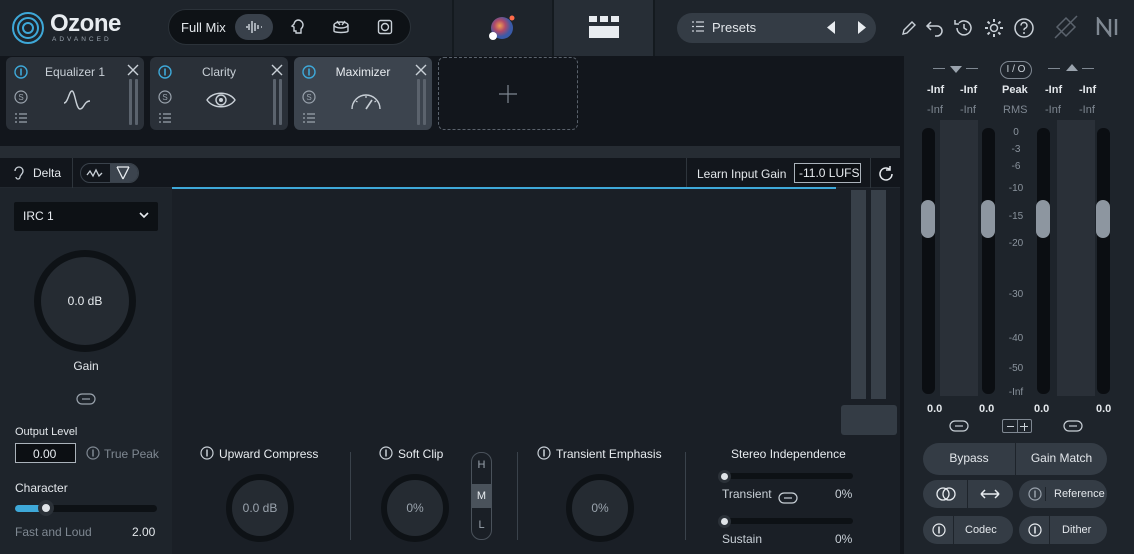 The height and width of the screenshot is (554, 1134). I want to click on threshold-line, so click(504, 188).